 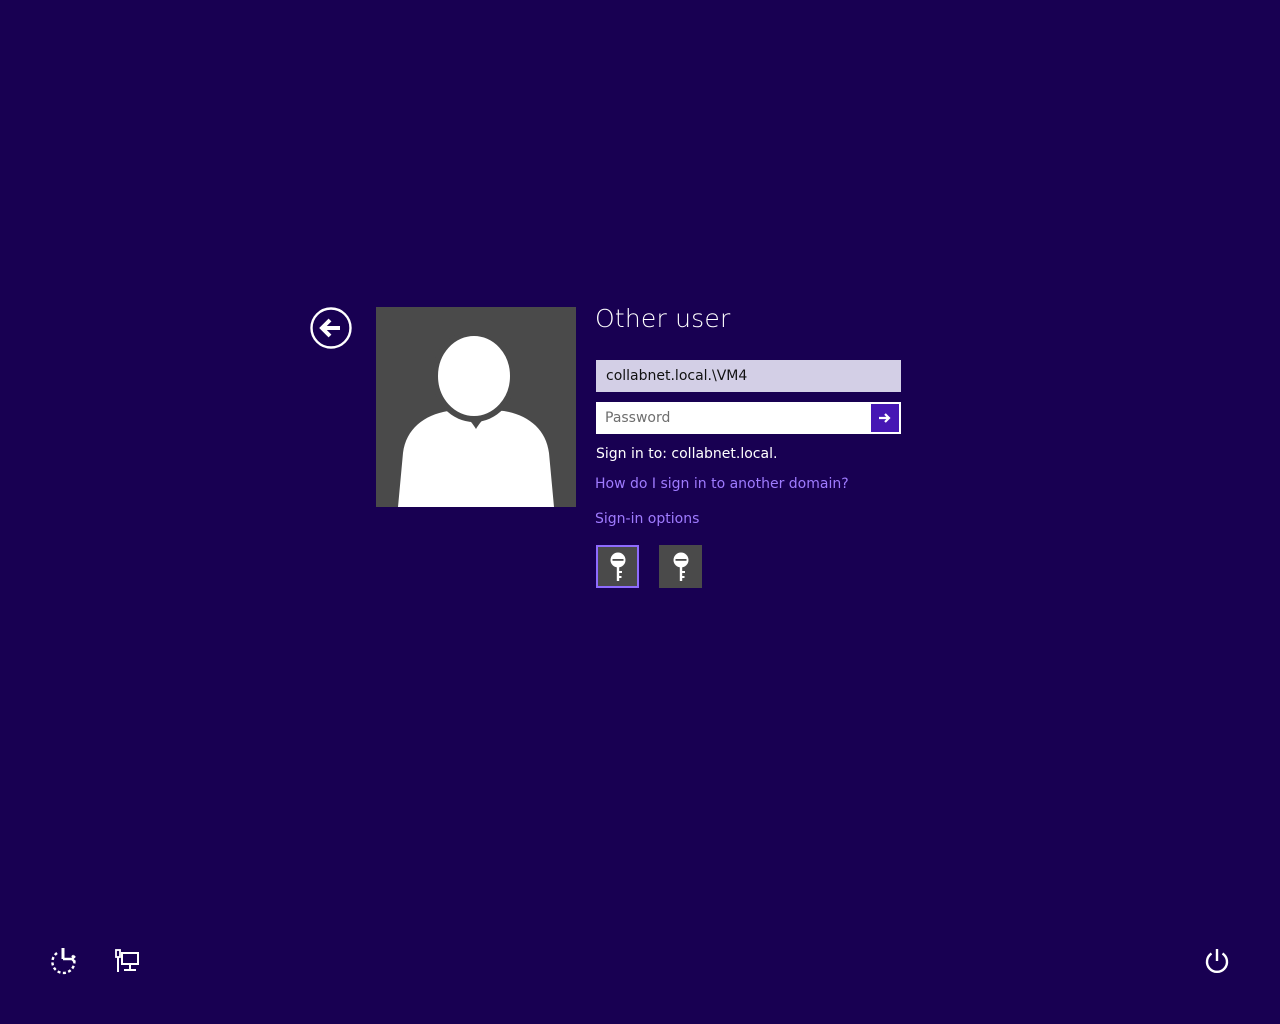 I want to click on power-button, so click(x=1217, y=961).